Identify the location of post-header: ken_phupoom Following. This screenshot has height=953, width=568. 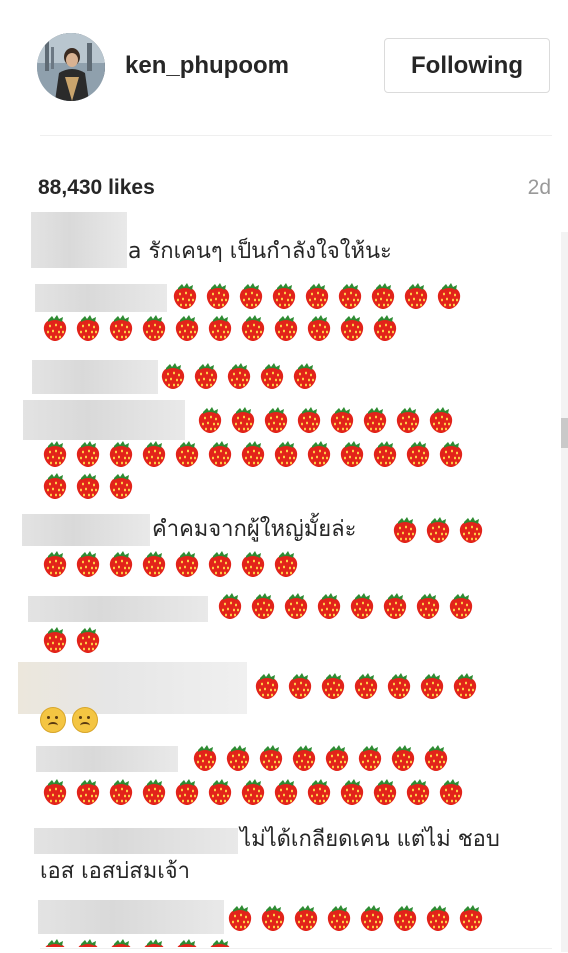
(284, 68).